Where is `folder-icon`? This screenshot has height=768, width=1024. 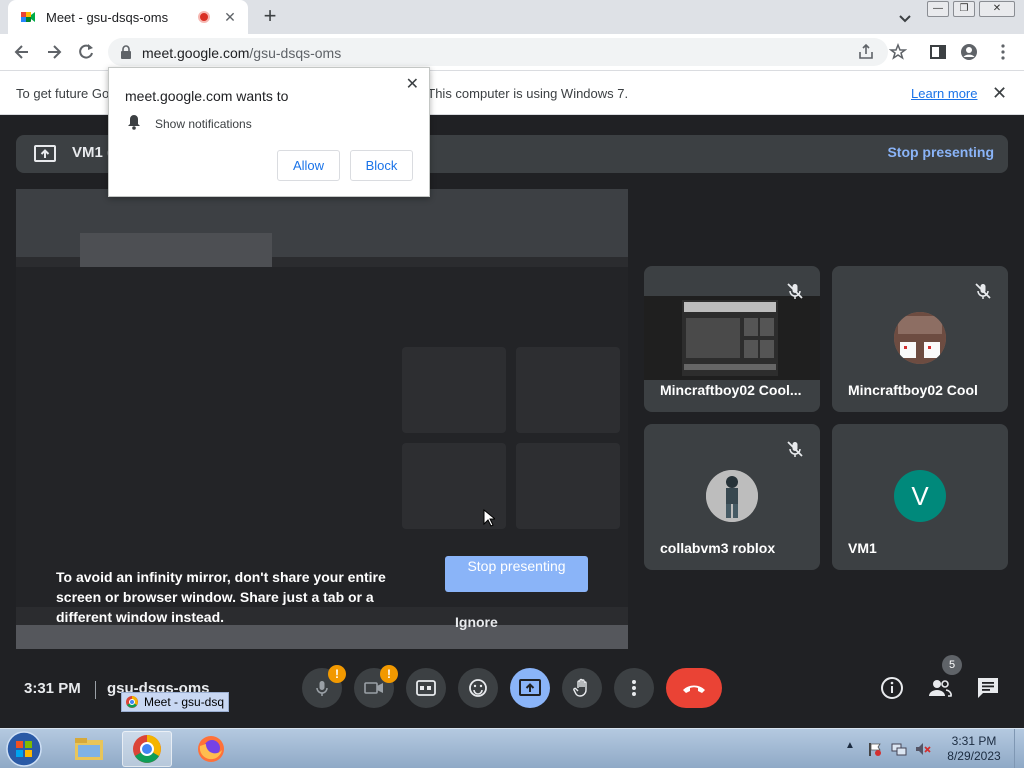 folder-icon is located at coordinates (89, 749).